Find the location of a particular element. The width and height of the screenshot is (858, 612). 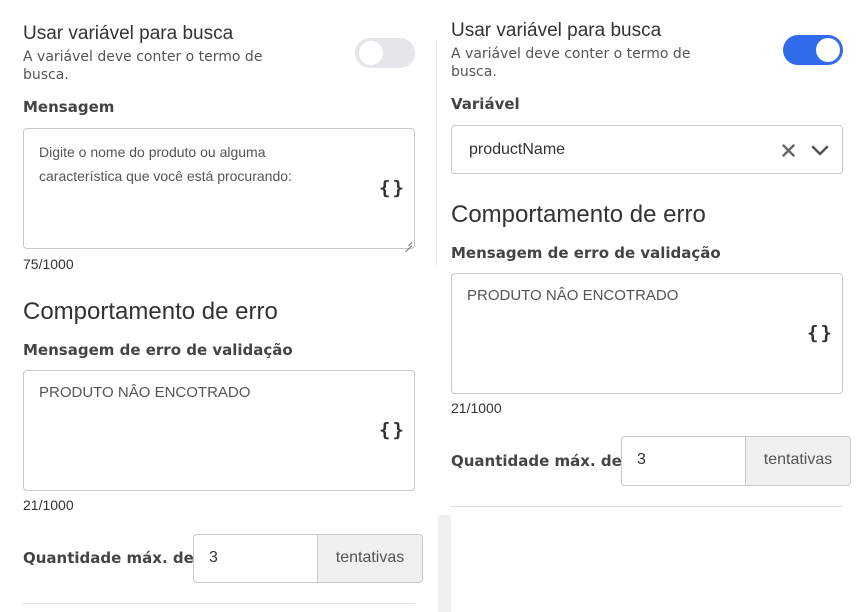

variable-select: productName is located at coordinates (647, 149).